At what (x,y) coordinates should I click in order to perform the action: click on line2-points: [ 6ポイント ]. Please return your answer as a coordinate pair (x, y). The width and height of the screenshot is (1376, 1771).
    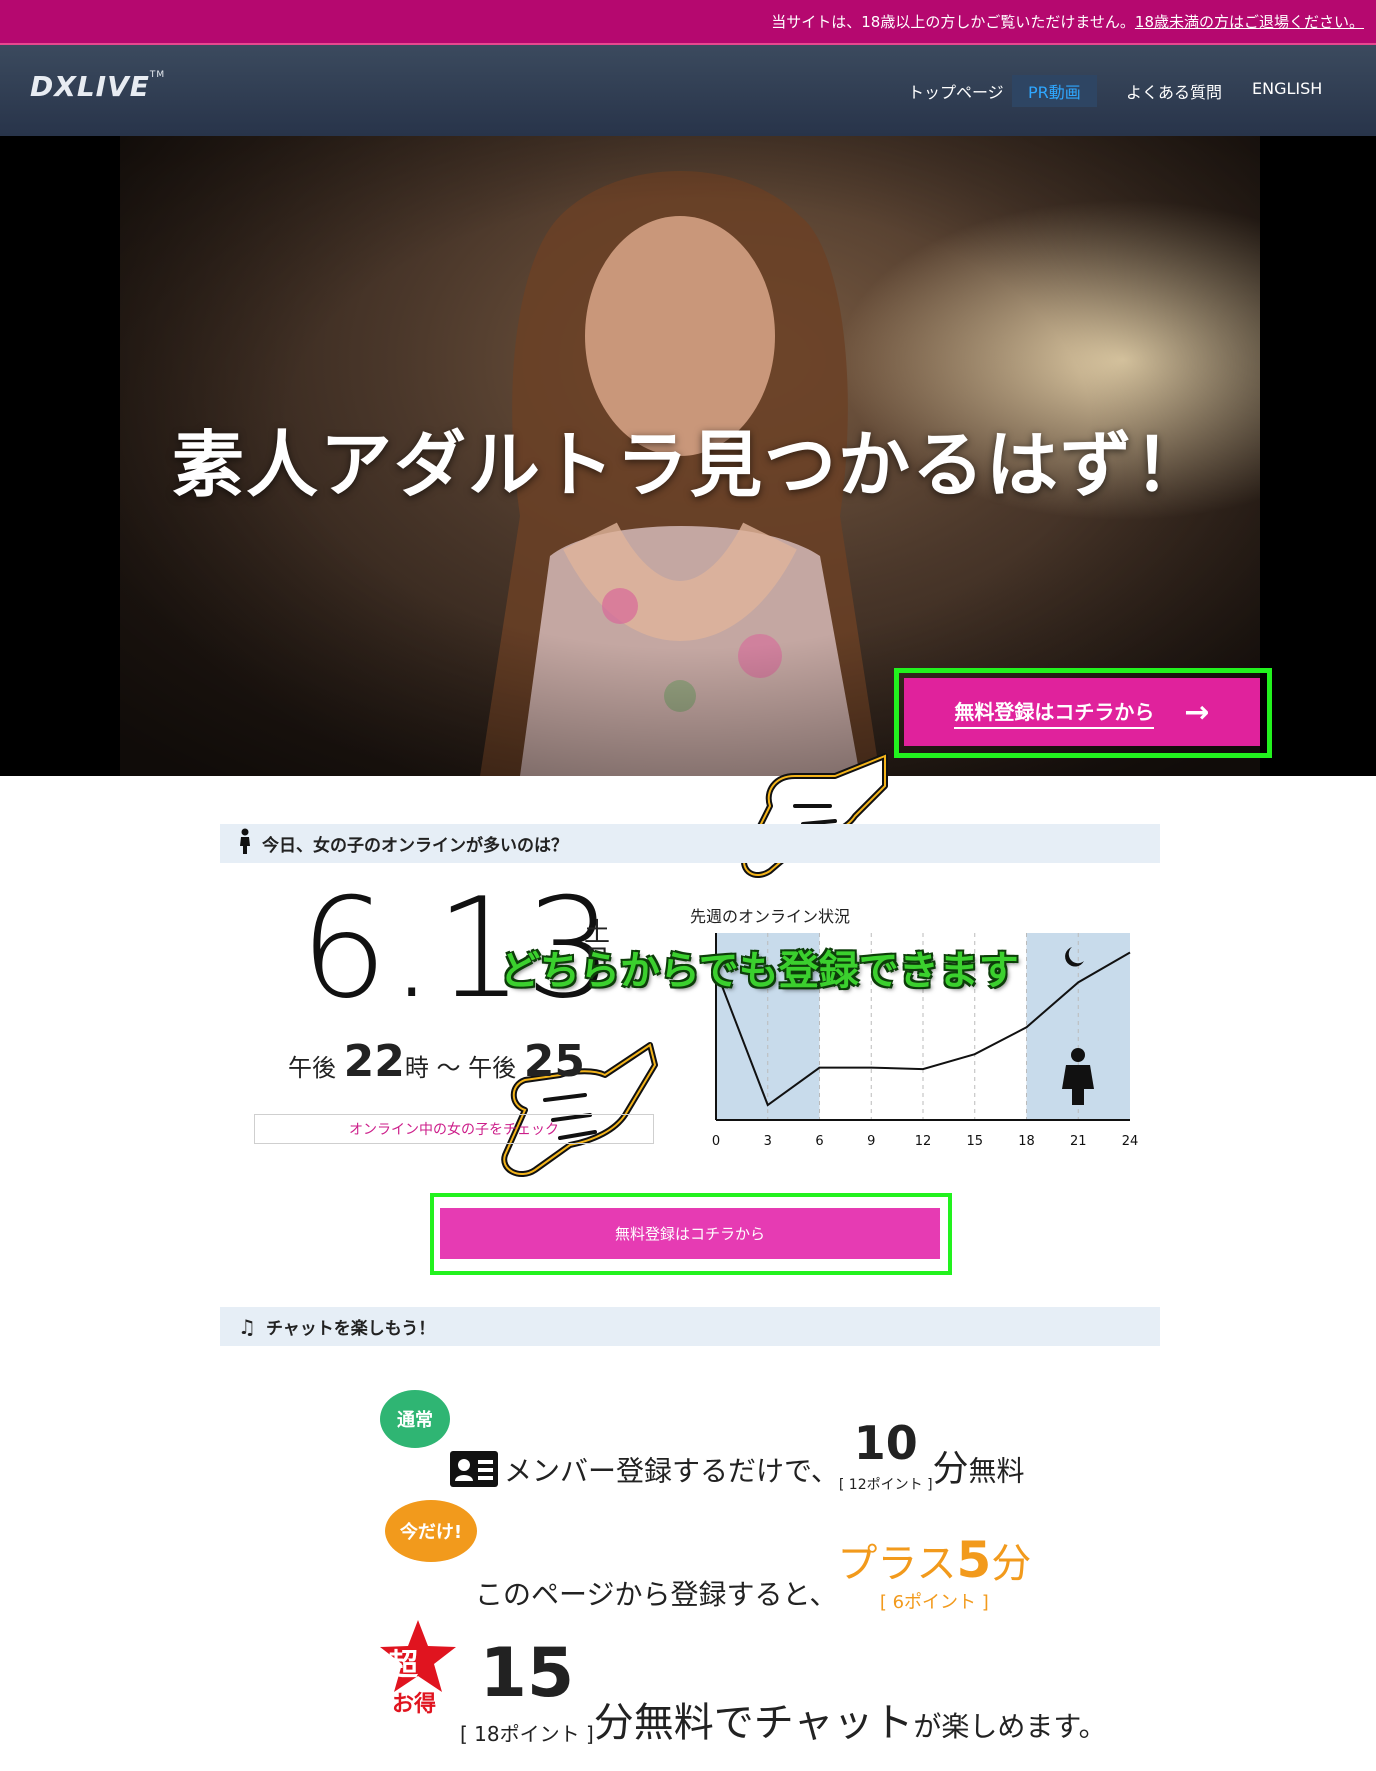
    Looking at the image, I should click on (934, 1602).